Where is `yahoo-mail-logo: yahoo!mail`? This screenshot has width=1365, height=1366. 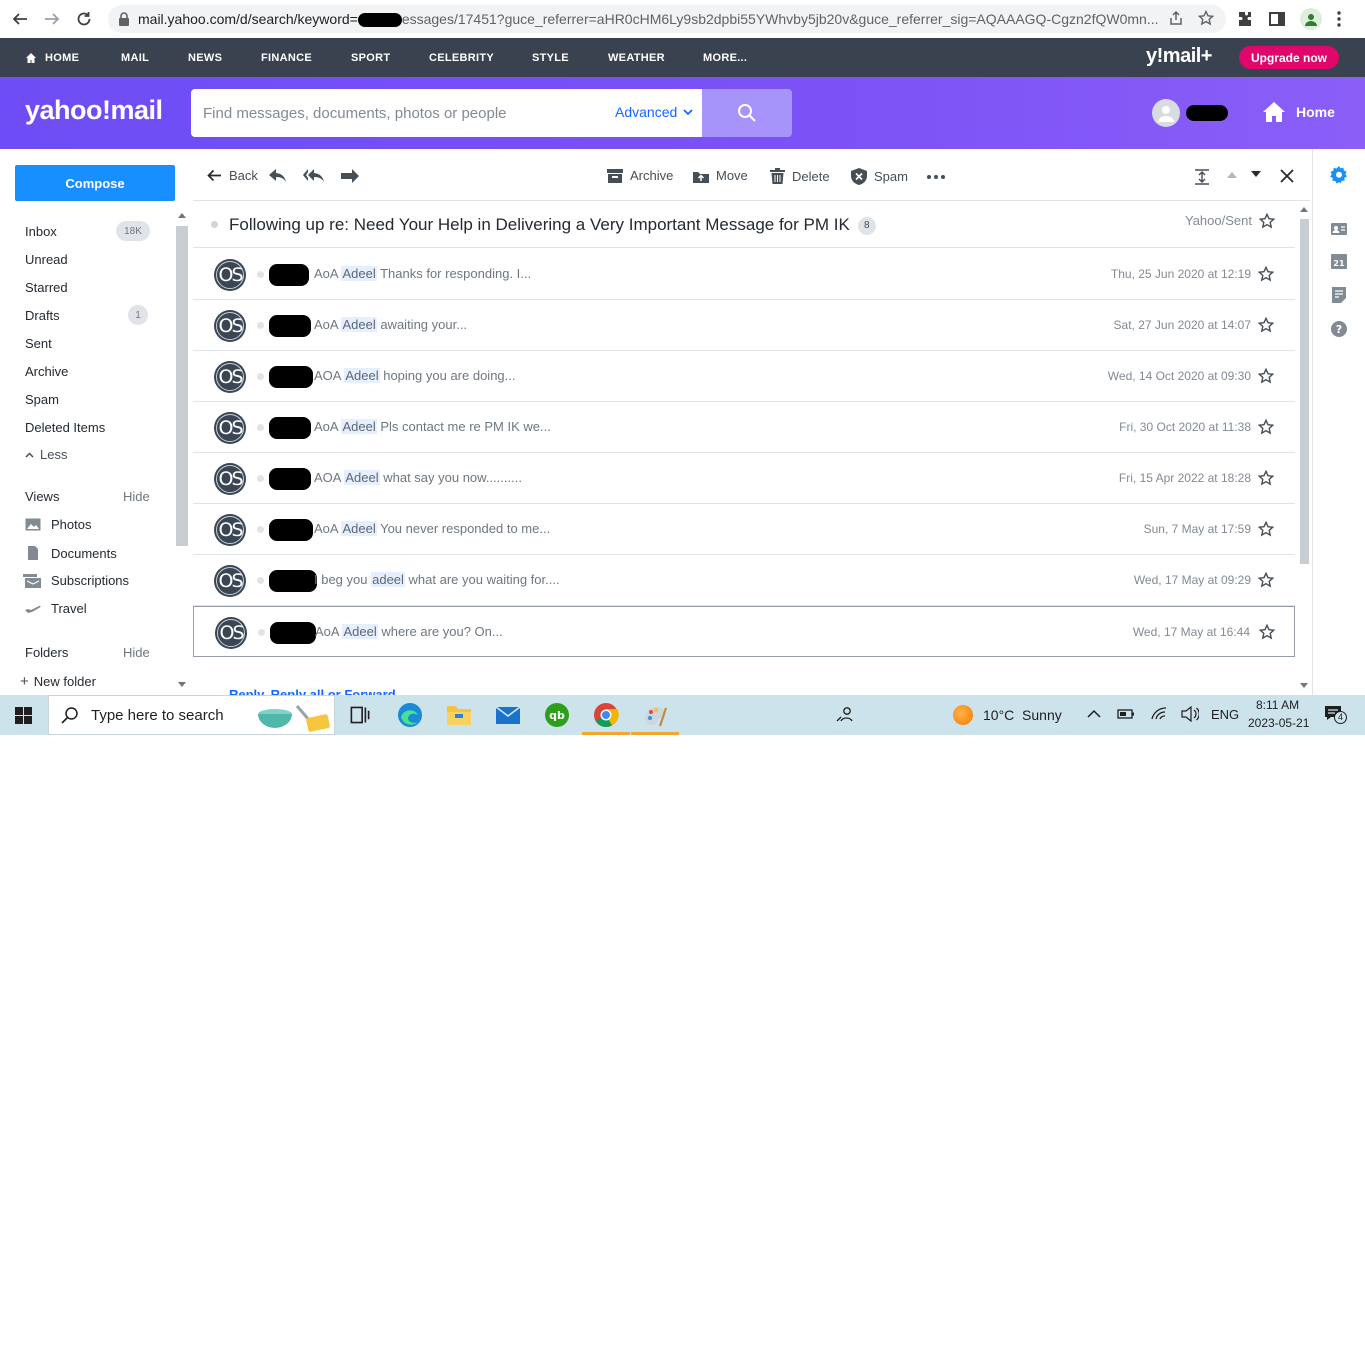 yahoo-mail-logo: yahoo!mail is located at coordinates (94, 110).